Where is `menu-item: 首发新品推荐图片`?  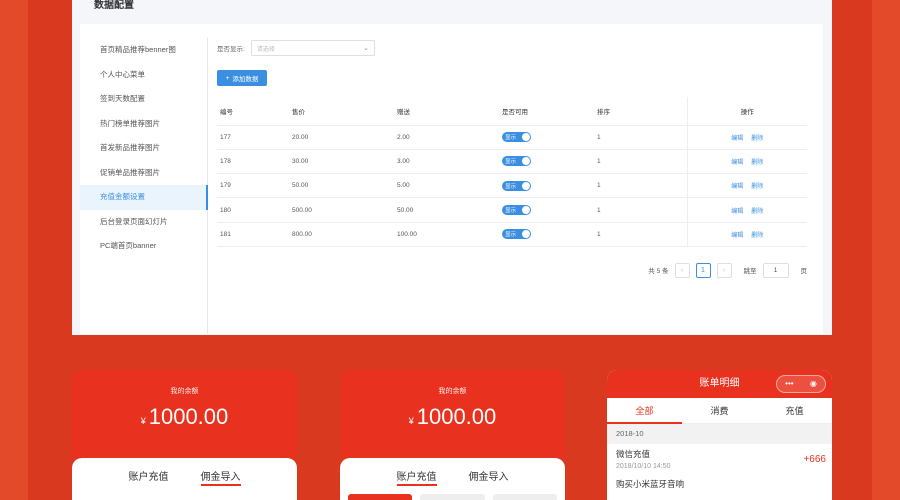
menu-item: 首发新品推荐图片 is located at coordinates (143, 148).